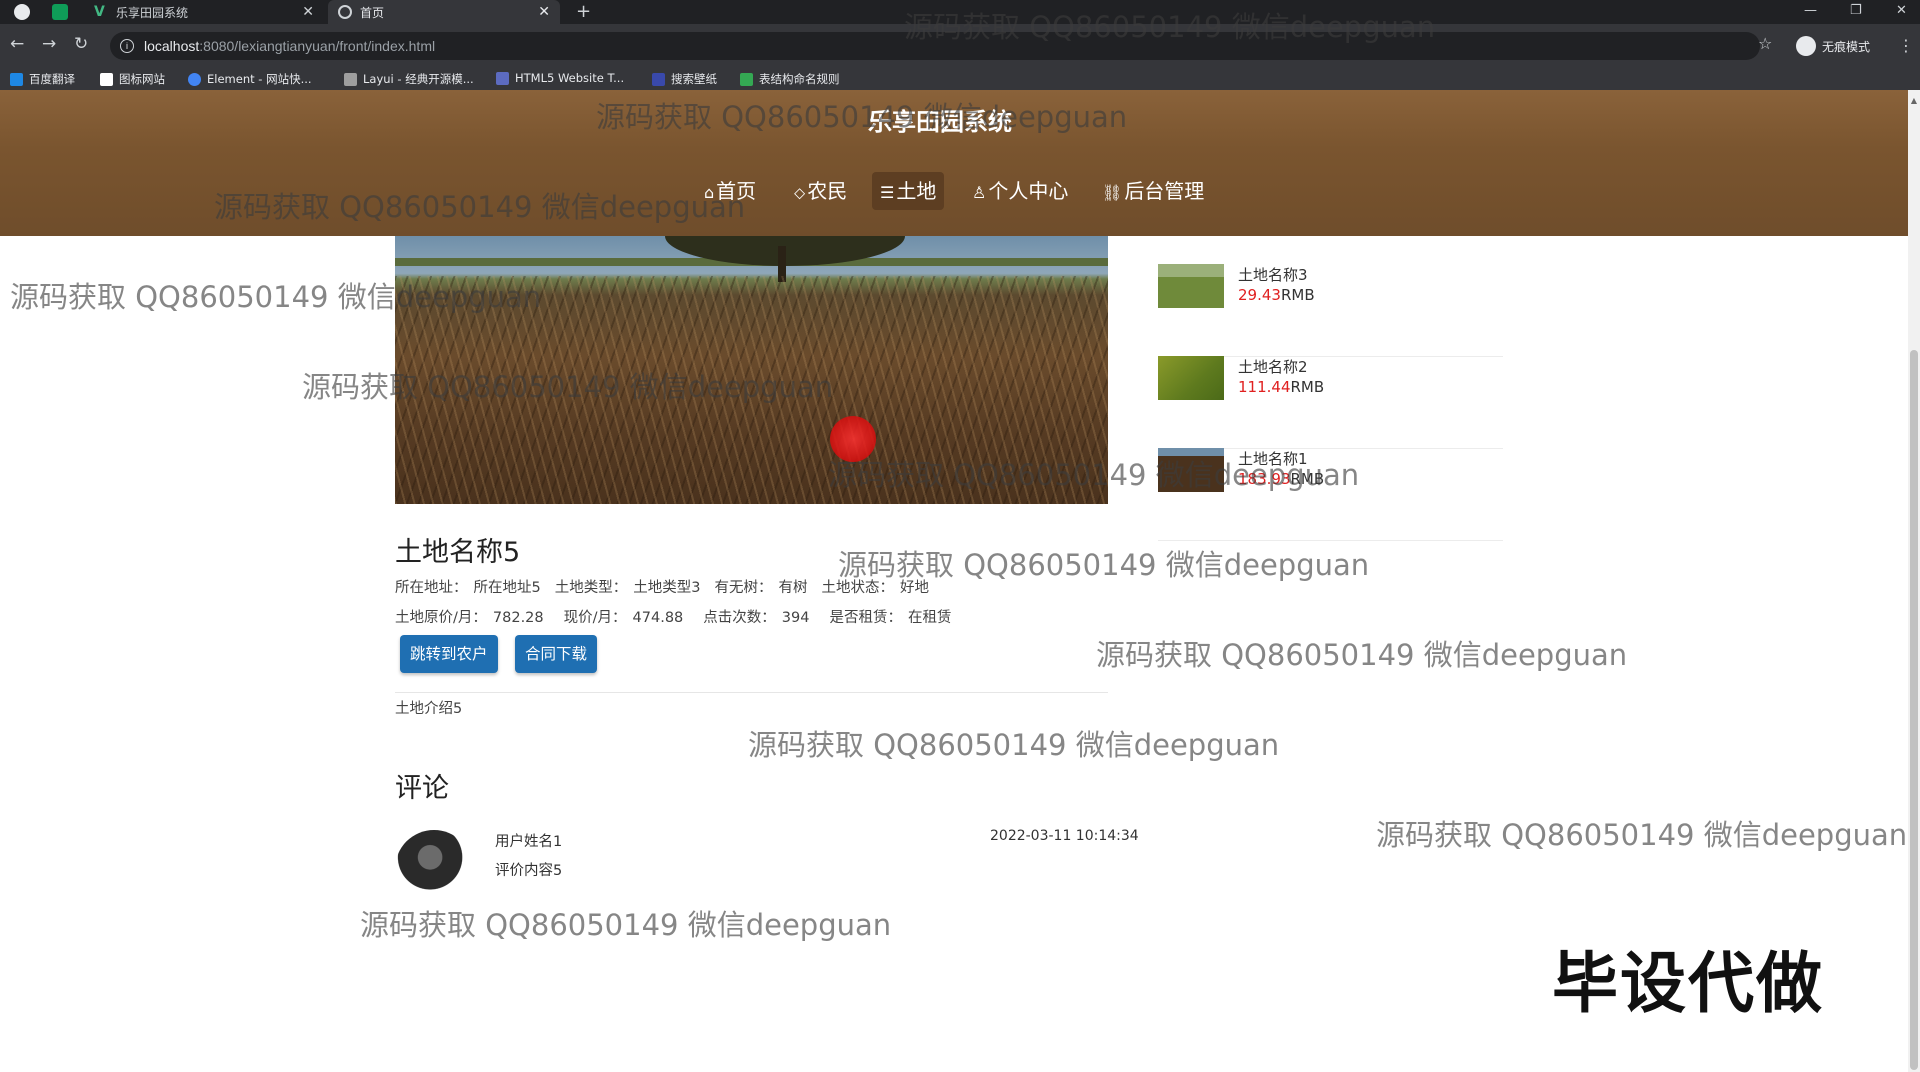 This screenshot has height=1072, width=1920. Describe the element at coordinates (591, 588) in the screenshot. I see `type-label: 土地类型：` at that location.